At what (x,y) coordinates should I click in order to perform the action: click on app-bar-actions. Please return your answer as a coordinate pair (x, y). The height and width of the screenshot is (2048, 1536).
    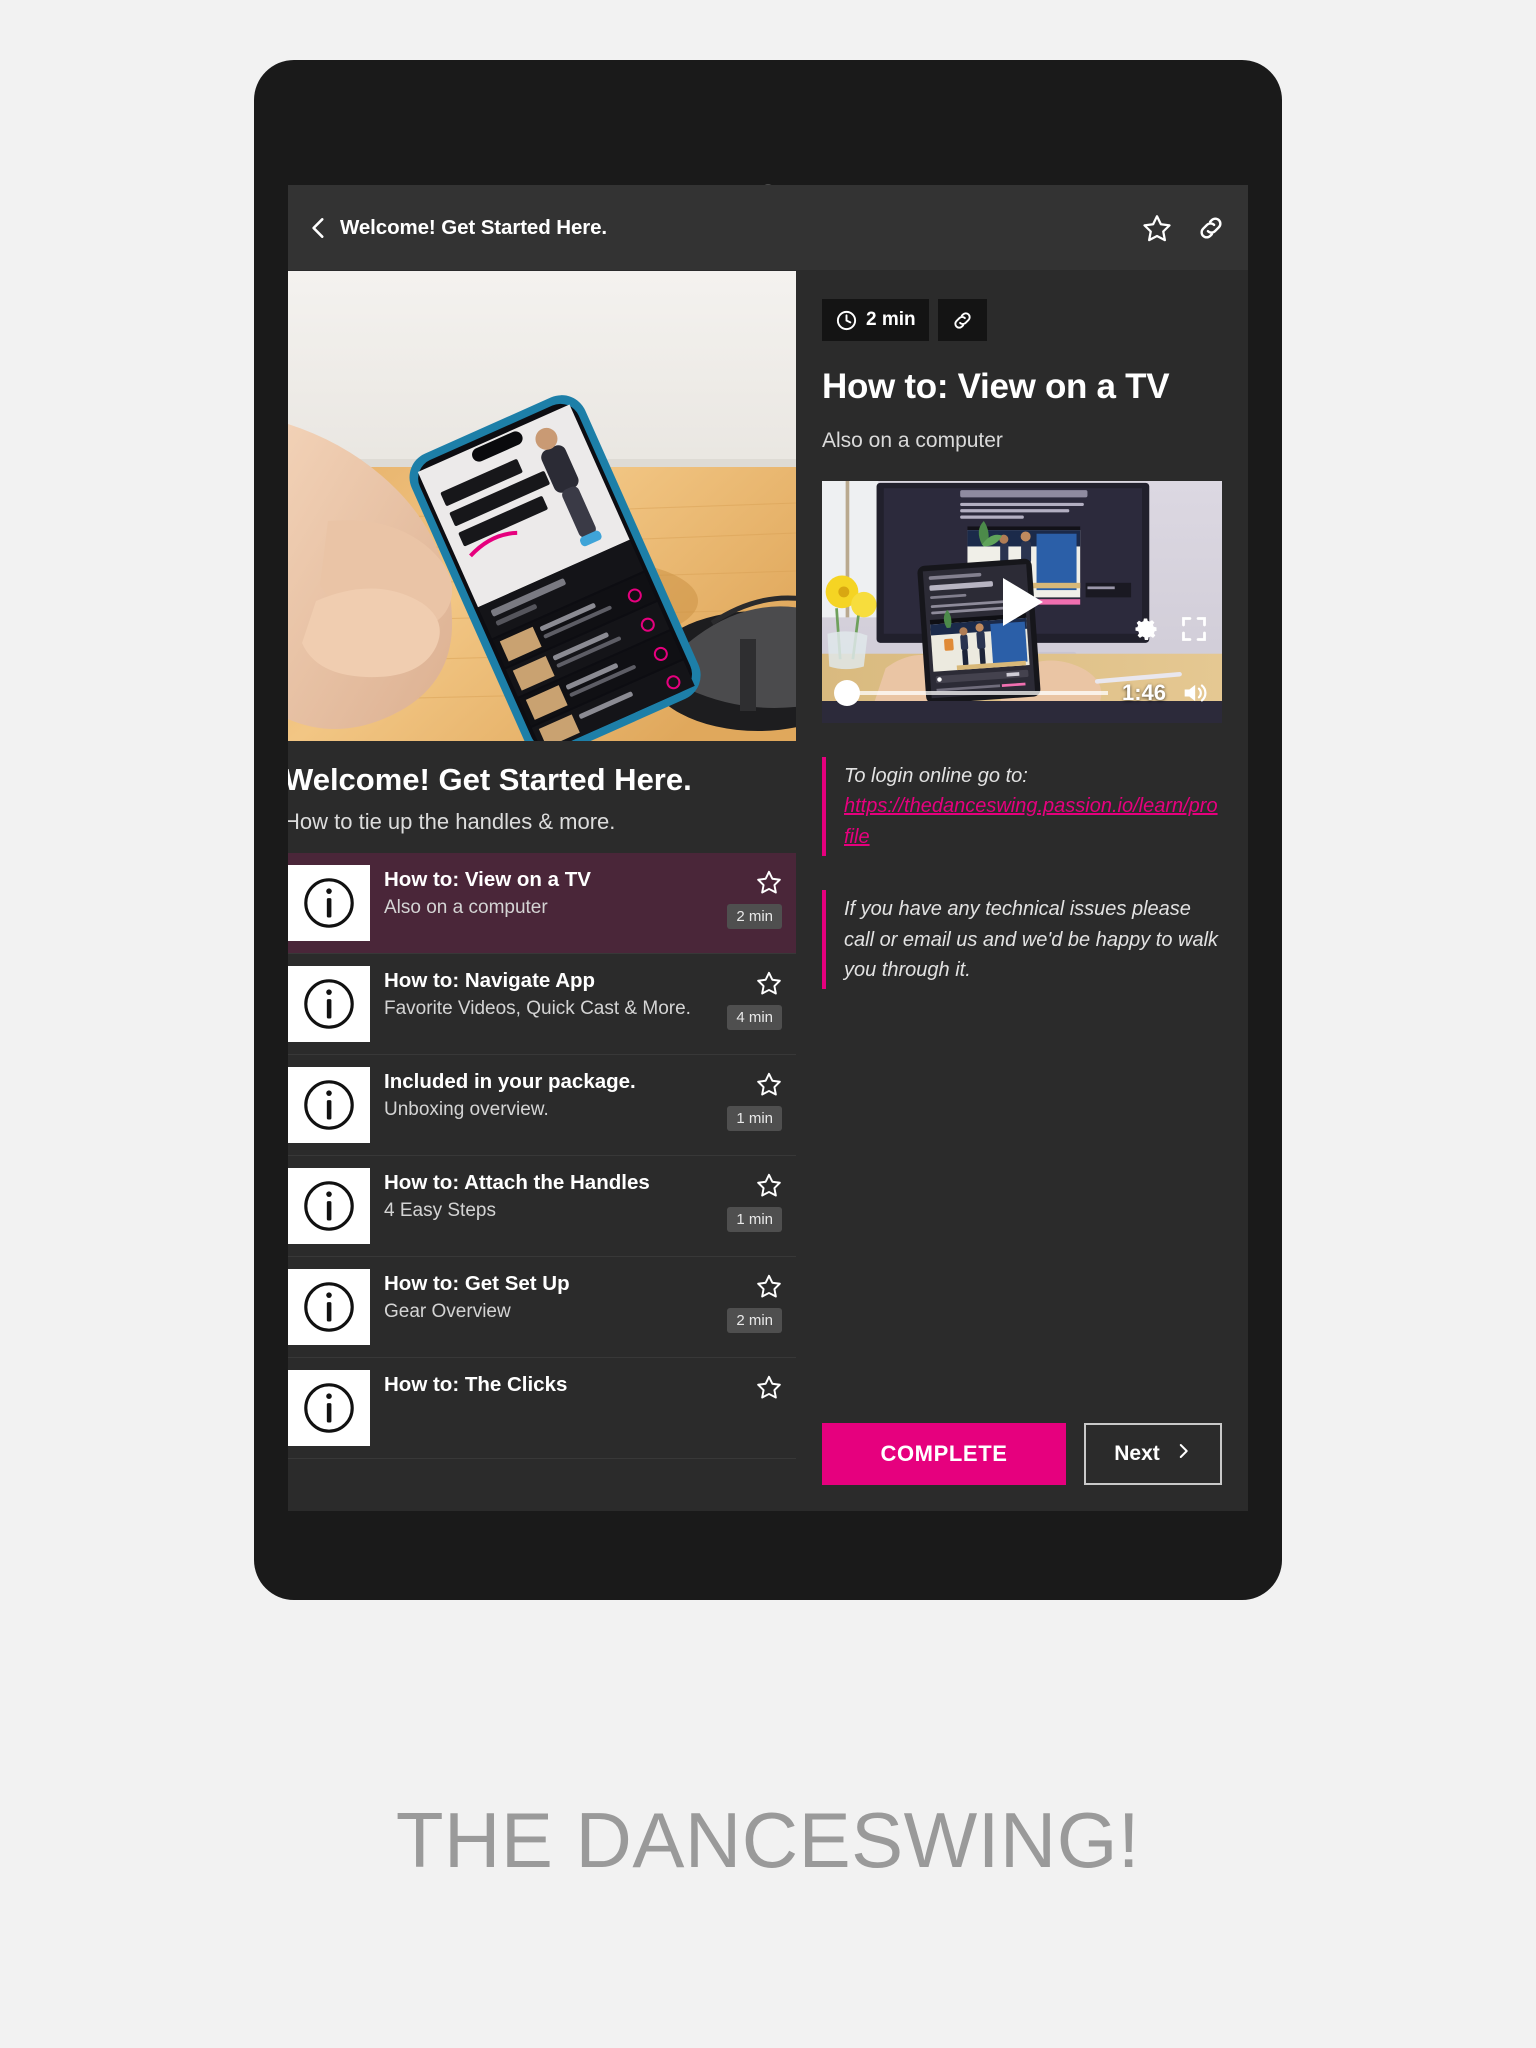
    Looking at the image, I should click on (1184, 228).